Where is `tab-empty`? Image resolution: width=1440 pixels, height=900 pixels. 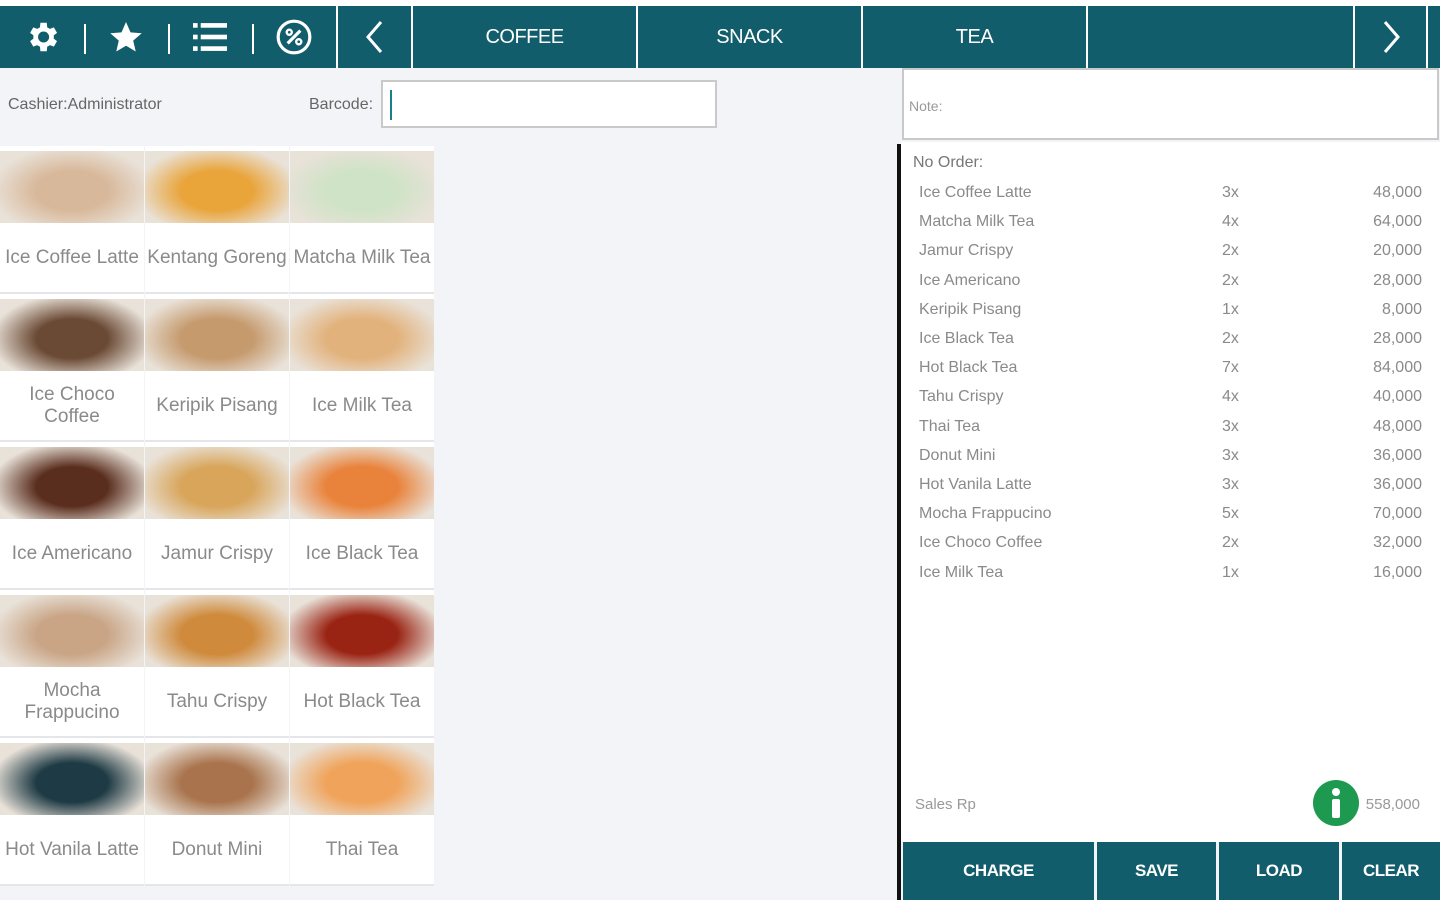
tab-empty is located at coordinates (1220, 37).